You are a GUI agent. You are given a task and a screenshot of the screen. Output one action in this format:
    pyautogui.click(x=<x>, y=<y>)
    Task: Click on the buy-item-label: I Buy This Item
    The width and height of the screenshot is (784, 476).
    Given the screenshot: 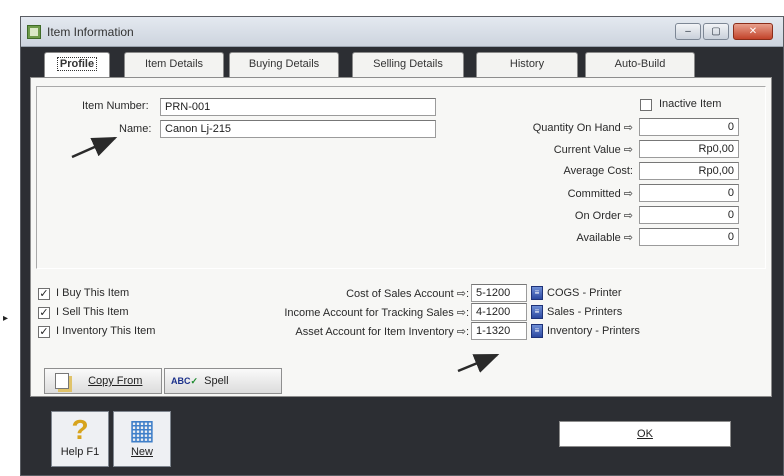 What is the action you would take?
    pyautogui.click(x=93, y=293)
    